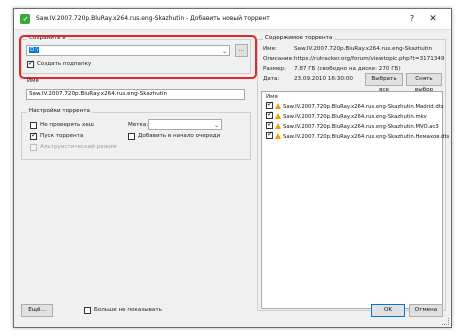 The width and height of the screenshot is (474, 336). I want to click on chevron-down-icon: ⌄, so click(216, 125).